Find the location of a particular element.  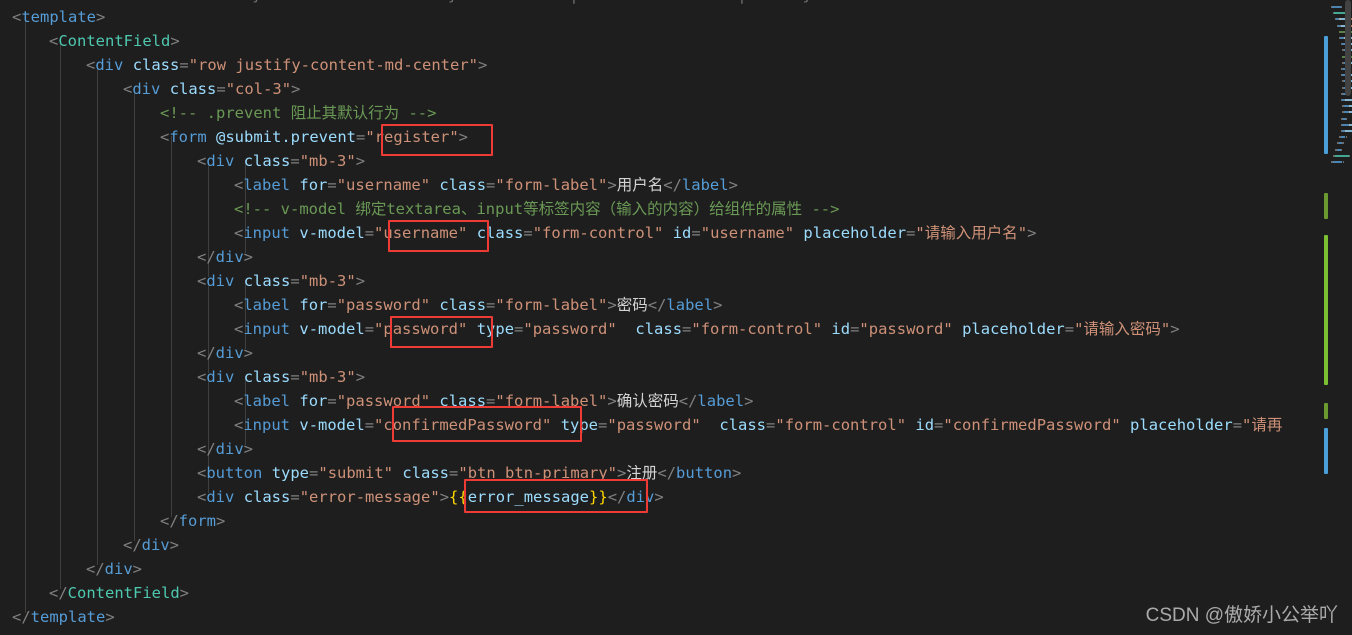

code-line: <div class="col-3"> is located at coordinates (211, 89).